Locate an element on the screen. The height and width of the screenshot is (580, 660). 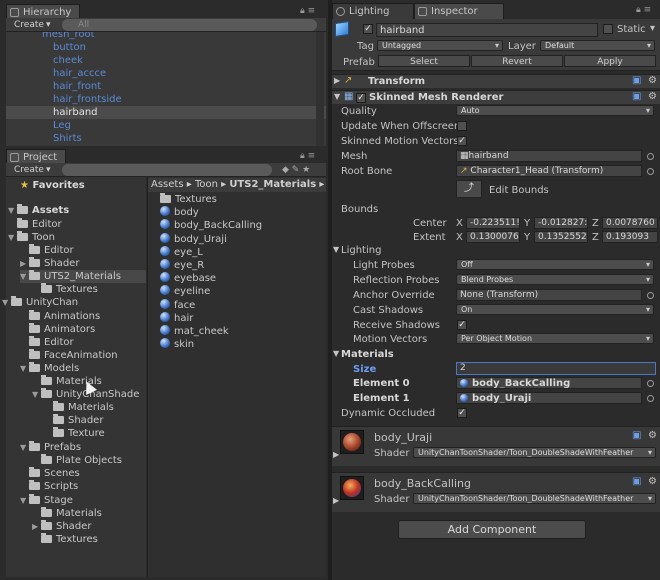
hierarchy-item-hair-frontside: hair_frontside is located at coordinates (87, 99).